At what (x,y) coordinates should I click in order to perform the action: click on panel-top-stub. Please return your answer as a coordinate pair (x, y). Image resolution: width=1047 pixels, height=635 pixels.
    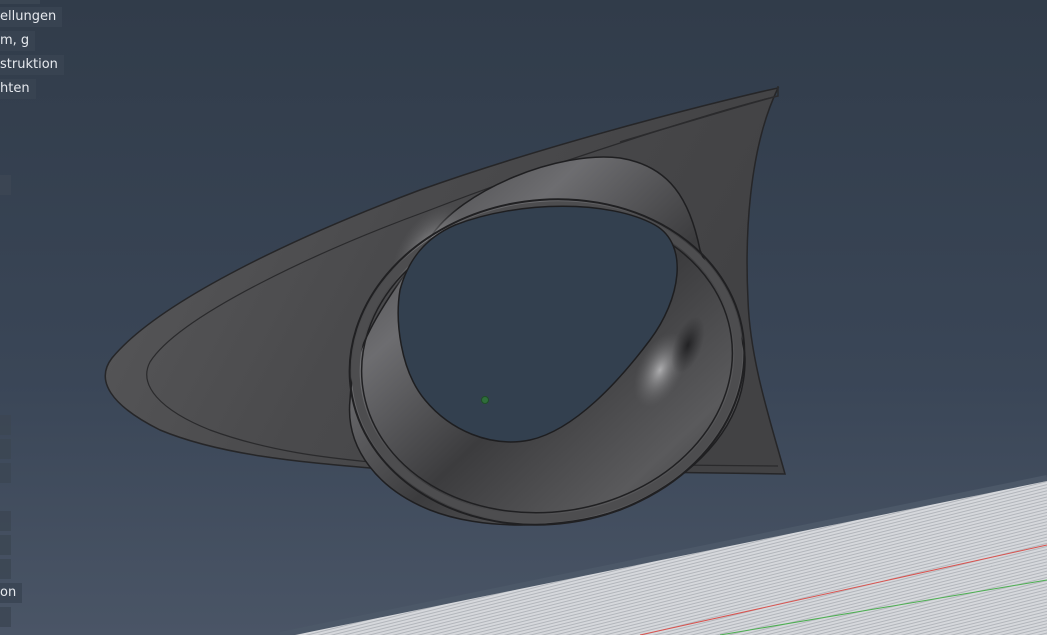
    Looking at the image, I should click on (20, 2).